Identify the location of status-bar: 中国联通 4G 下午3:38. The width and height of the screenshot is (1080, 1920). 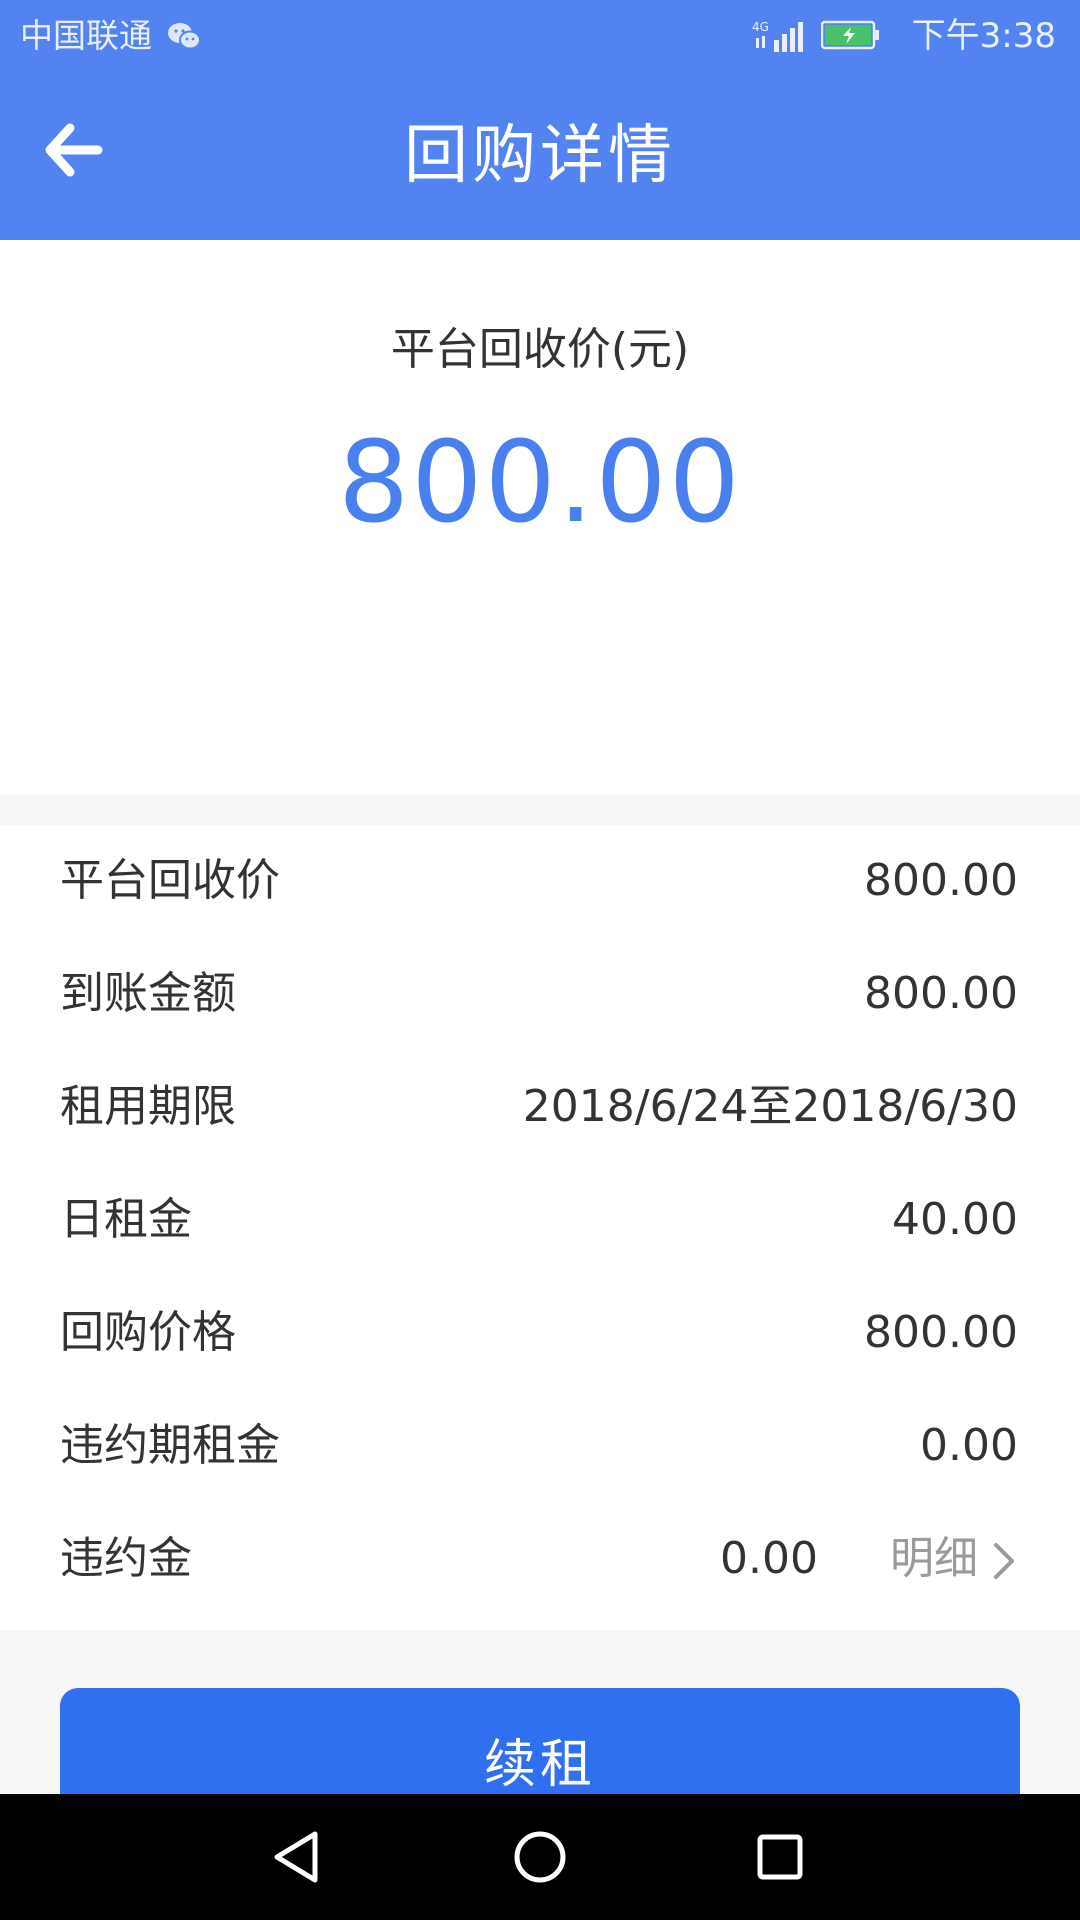
(540, 37).